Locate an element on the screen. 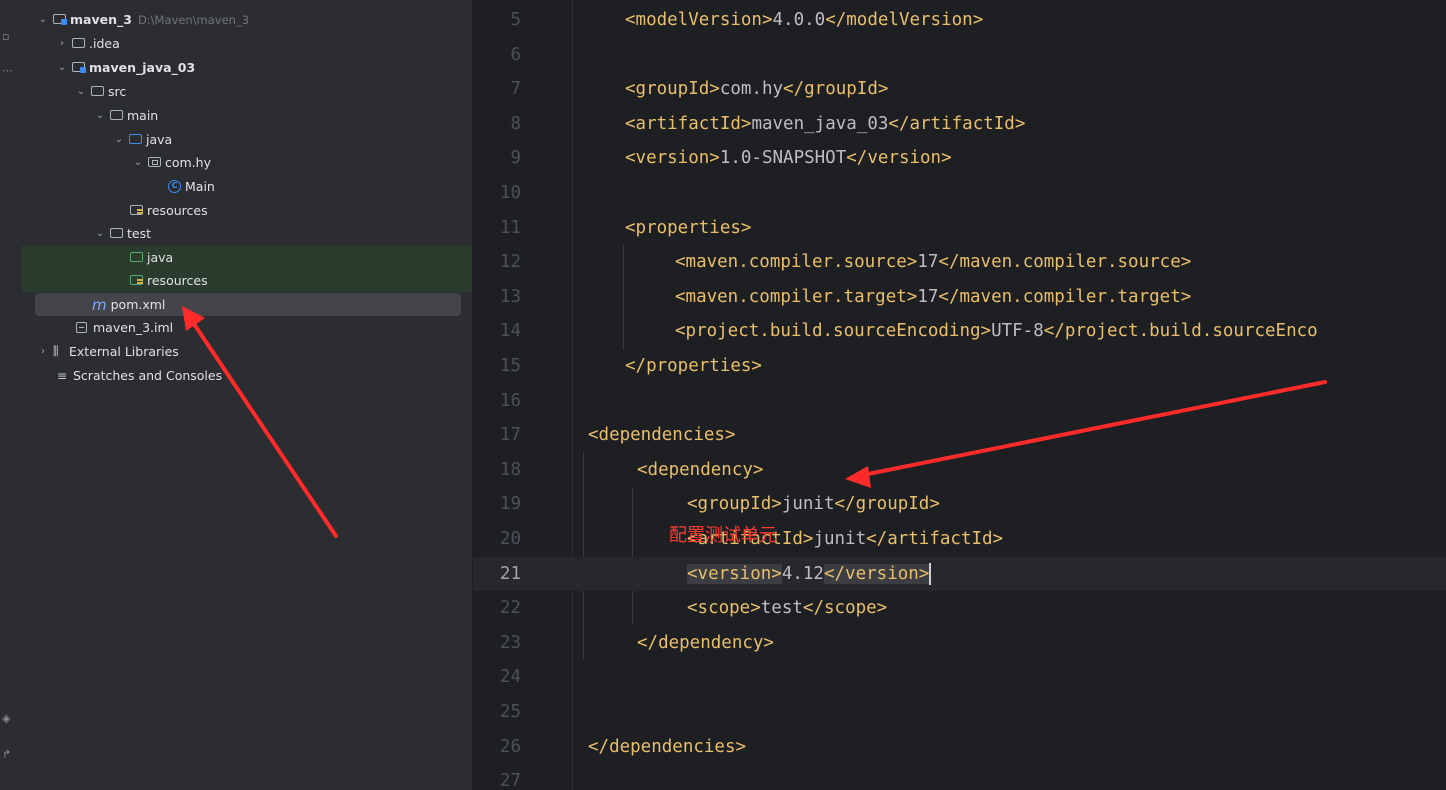 The width and height of the screenshot is (1446, 790). tree-item-external-libraries: › ⫼ External Libraries is located at coordinates (247, 351).